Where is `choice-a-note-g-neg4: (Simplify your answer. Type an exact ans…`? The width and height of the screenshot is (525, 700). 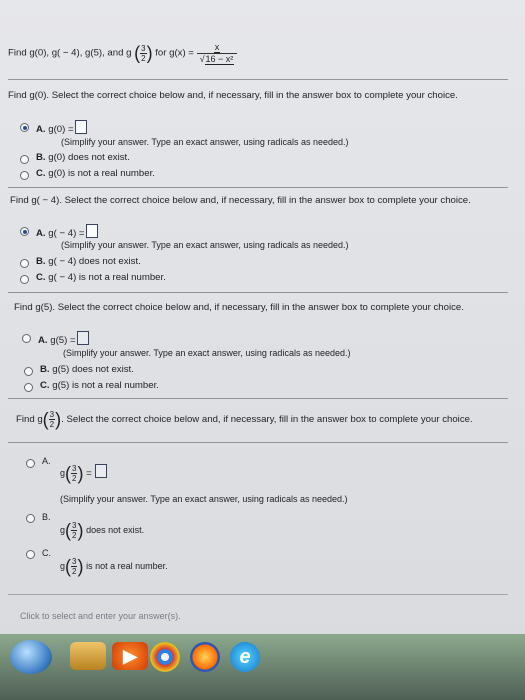
choice-a-note-g-neg4: (Simplify your answer. Type an exact ans… is located at coordinates (205, 245).